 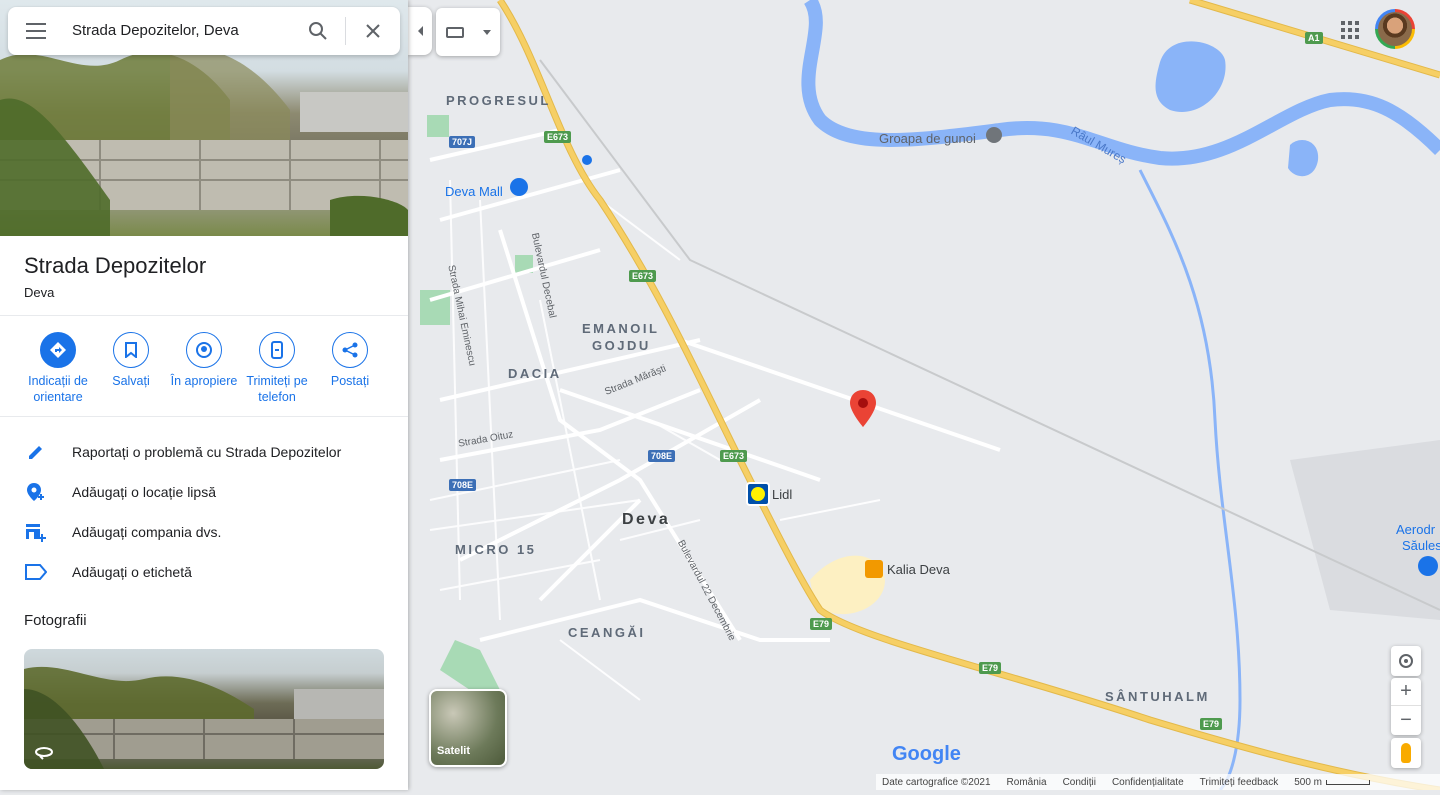 What do you see at coordinates (1308, 782) in the screenshot?
I see `scale-label: 500 m` at bounding box center [1308, 782].